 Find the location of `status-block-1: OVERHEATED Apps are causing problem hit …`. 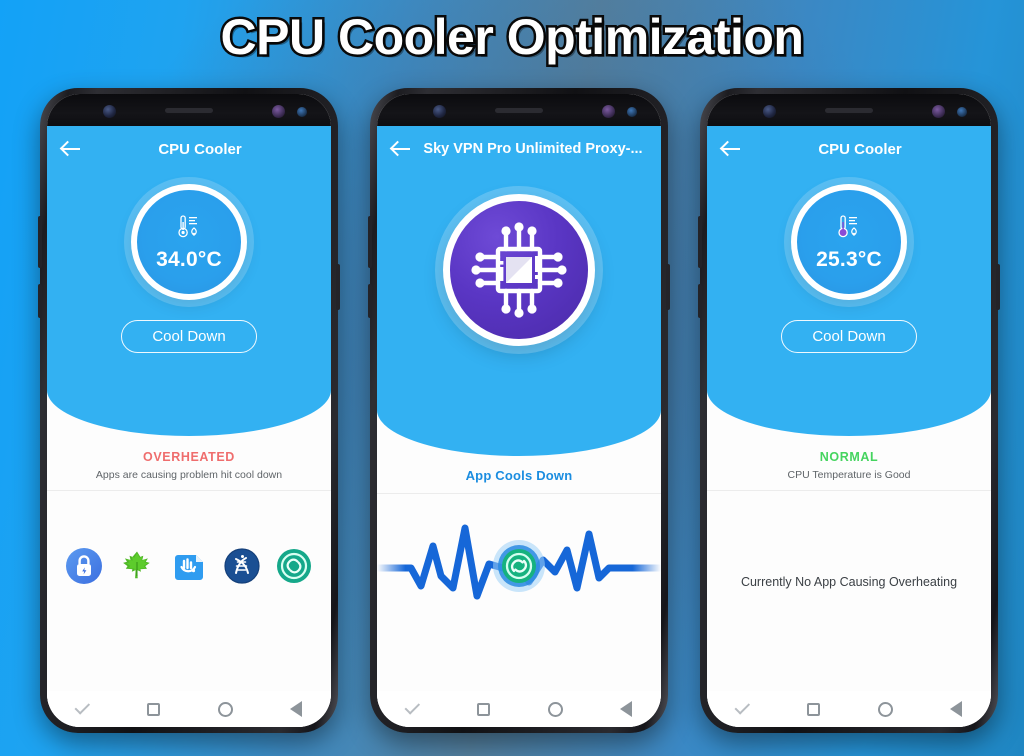

status-block-1: OVERHEATED Apps are causing problem hit … is located at coordinates (189, 463).